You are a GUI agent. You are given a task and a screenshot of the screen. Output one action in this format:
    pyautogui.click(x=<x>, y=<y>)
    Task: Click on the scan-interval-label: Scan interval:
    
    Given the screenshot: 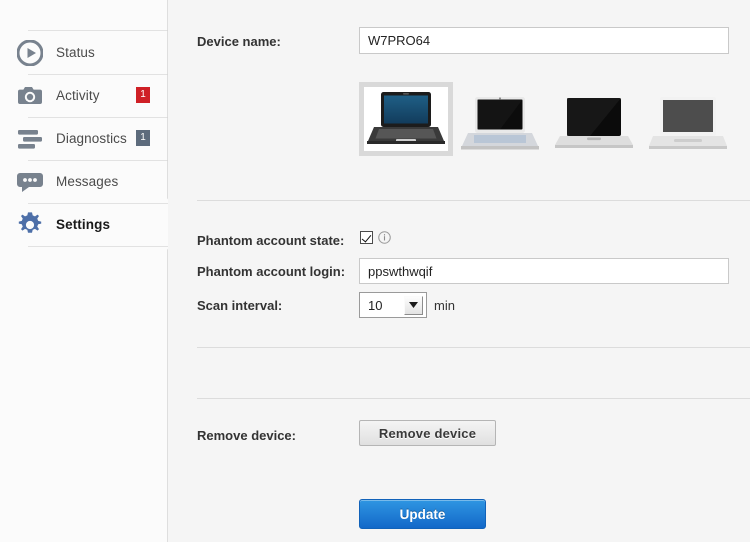 What is the action you would take?
    pyautogui.click(x=240, y=305)
    